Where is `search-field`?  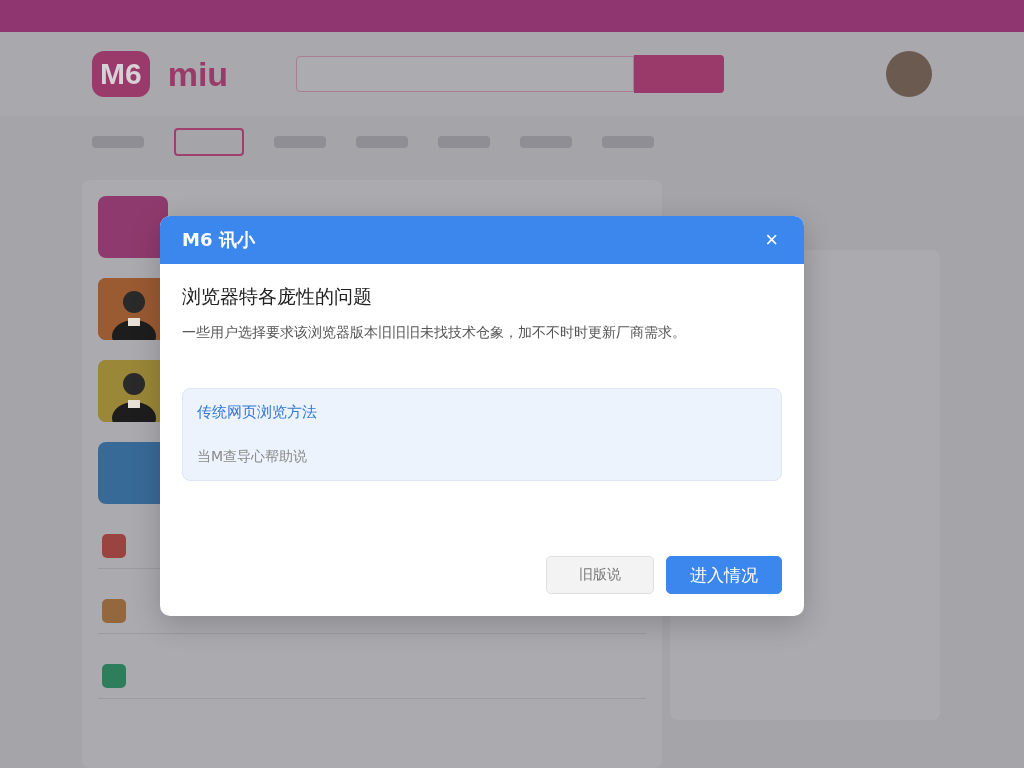
search-field is located at coordinates (465, 74).